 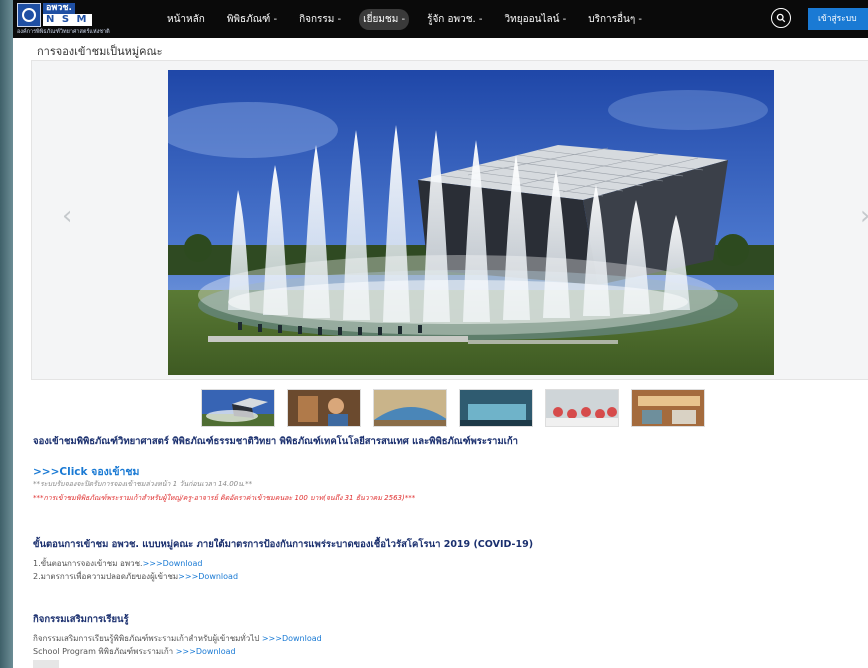 What do you see at coordinates (63, 32) in the screenshot?
I see `logo-subtitle: องค์การพิพิธภัณฑ์วิทยาศาสตร์แห่งชาติ` at bounding box center [63, 32].